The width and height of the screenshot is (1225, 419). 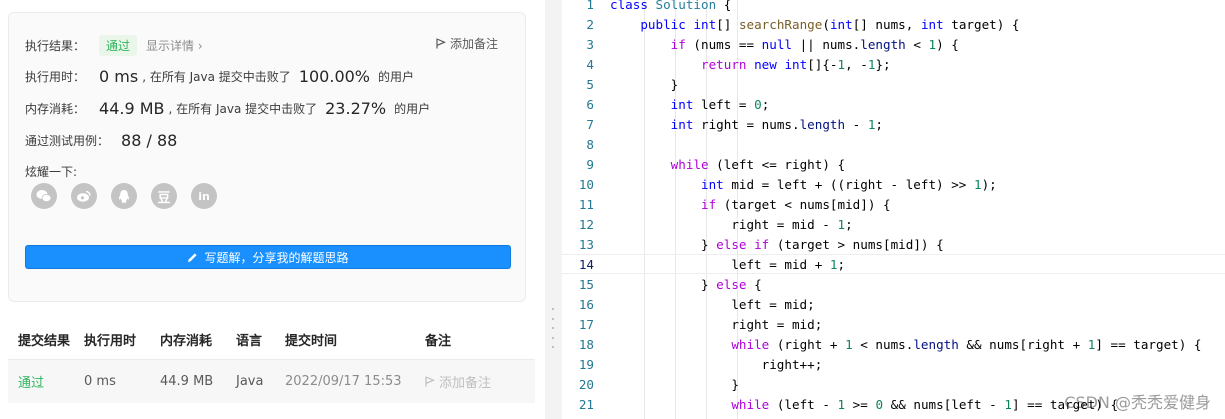 What do you see at coordinates (164, 196) in the screenshot?
I see `douban-icon: 豆` at bounding box center [164, 196].